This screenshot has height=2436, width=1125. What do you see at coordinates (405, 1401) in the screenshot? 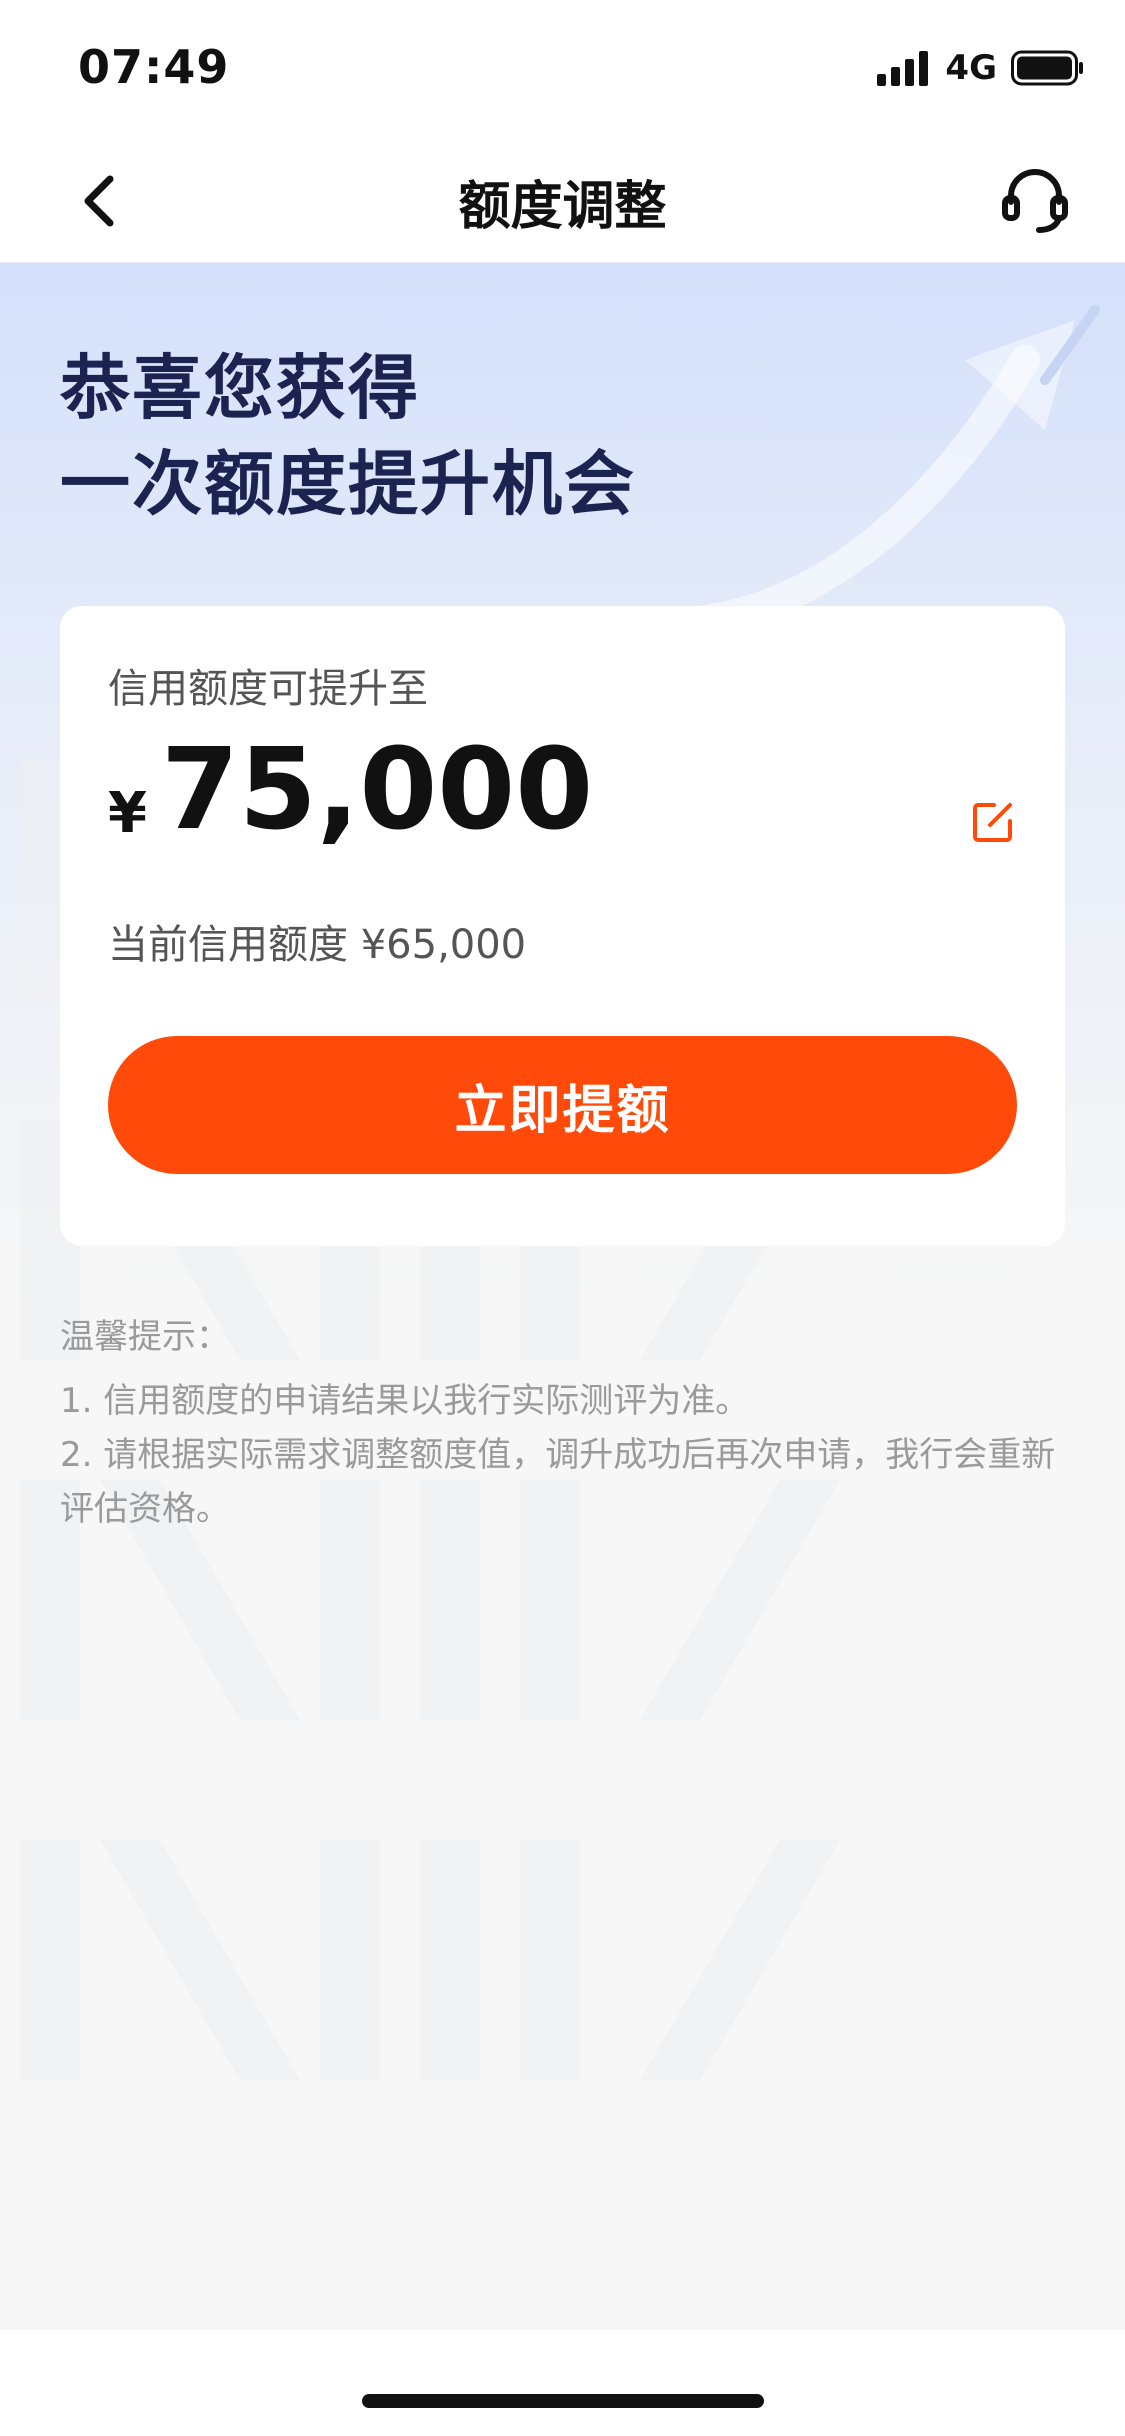
I see `tips-item-1: 1. 信用额度的申请结果以我行实际测评为准。` at bounding box center [405, 1401].